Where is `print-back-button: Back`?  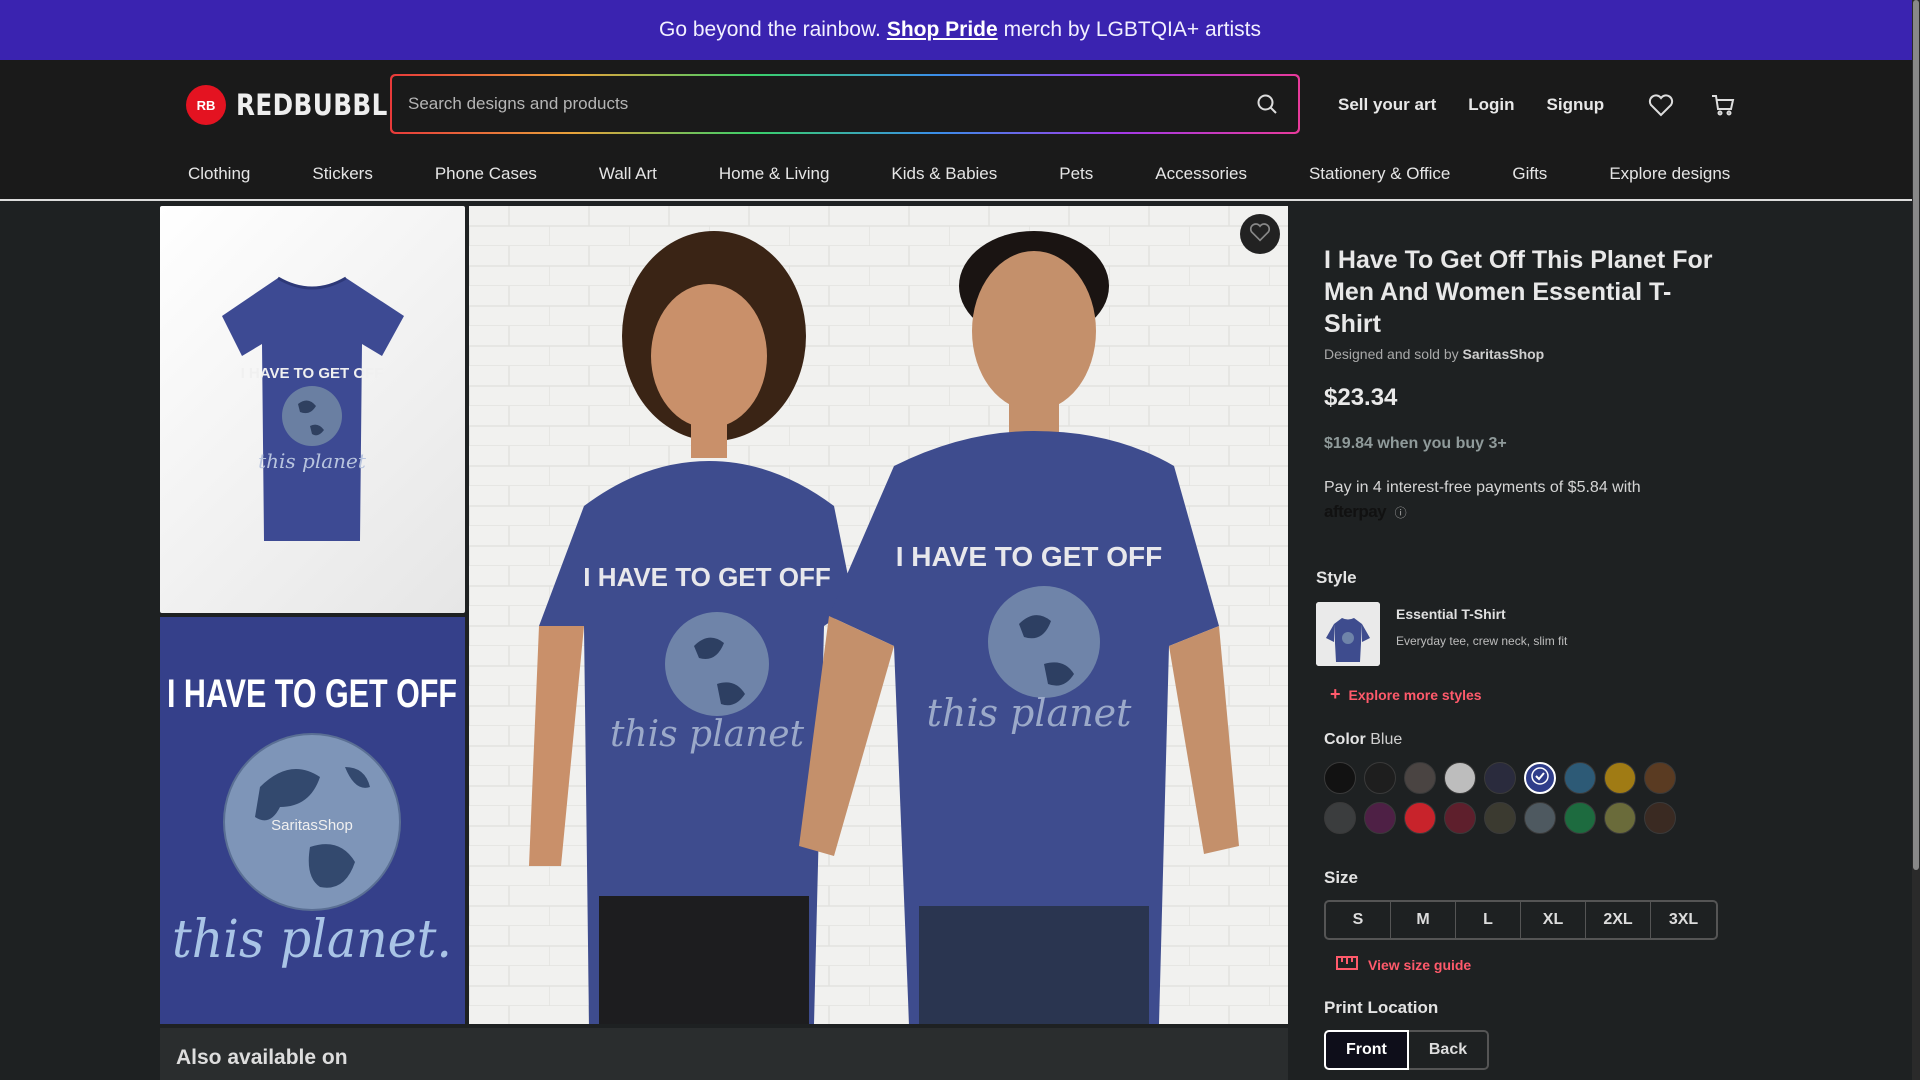
print-back-button: Back is located at coordinates (1449, 1050).